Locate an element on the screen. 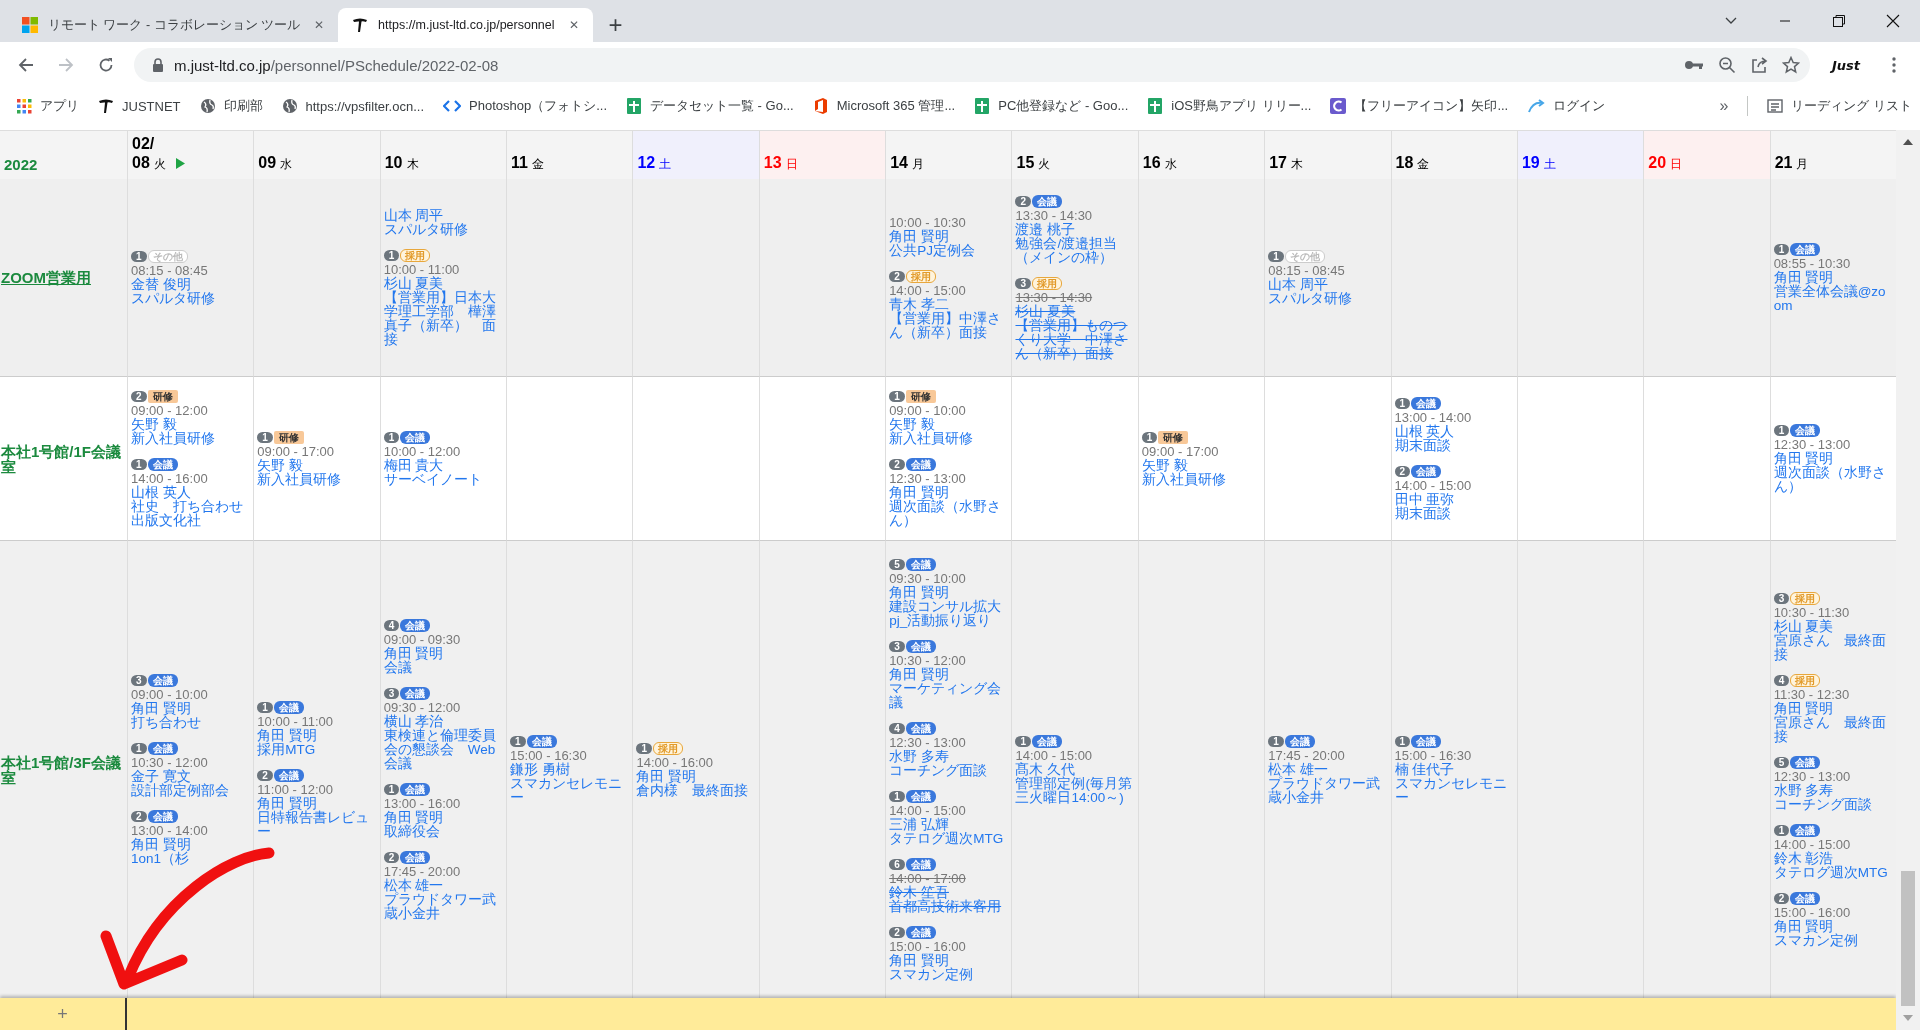 The image size is (1920, 1030). bookmark-item: JUSTNET is located at coordinates (139, 106).